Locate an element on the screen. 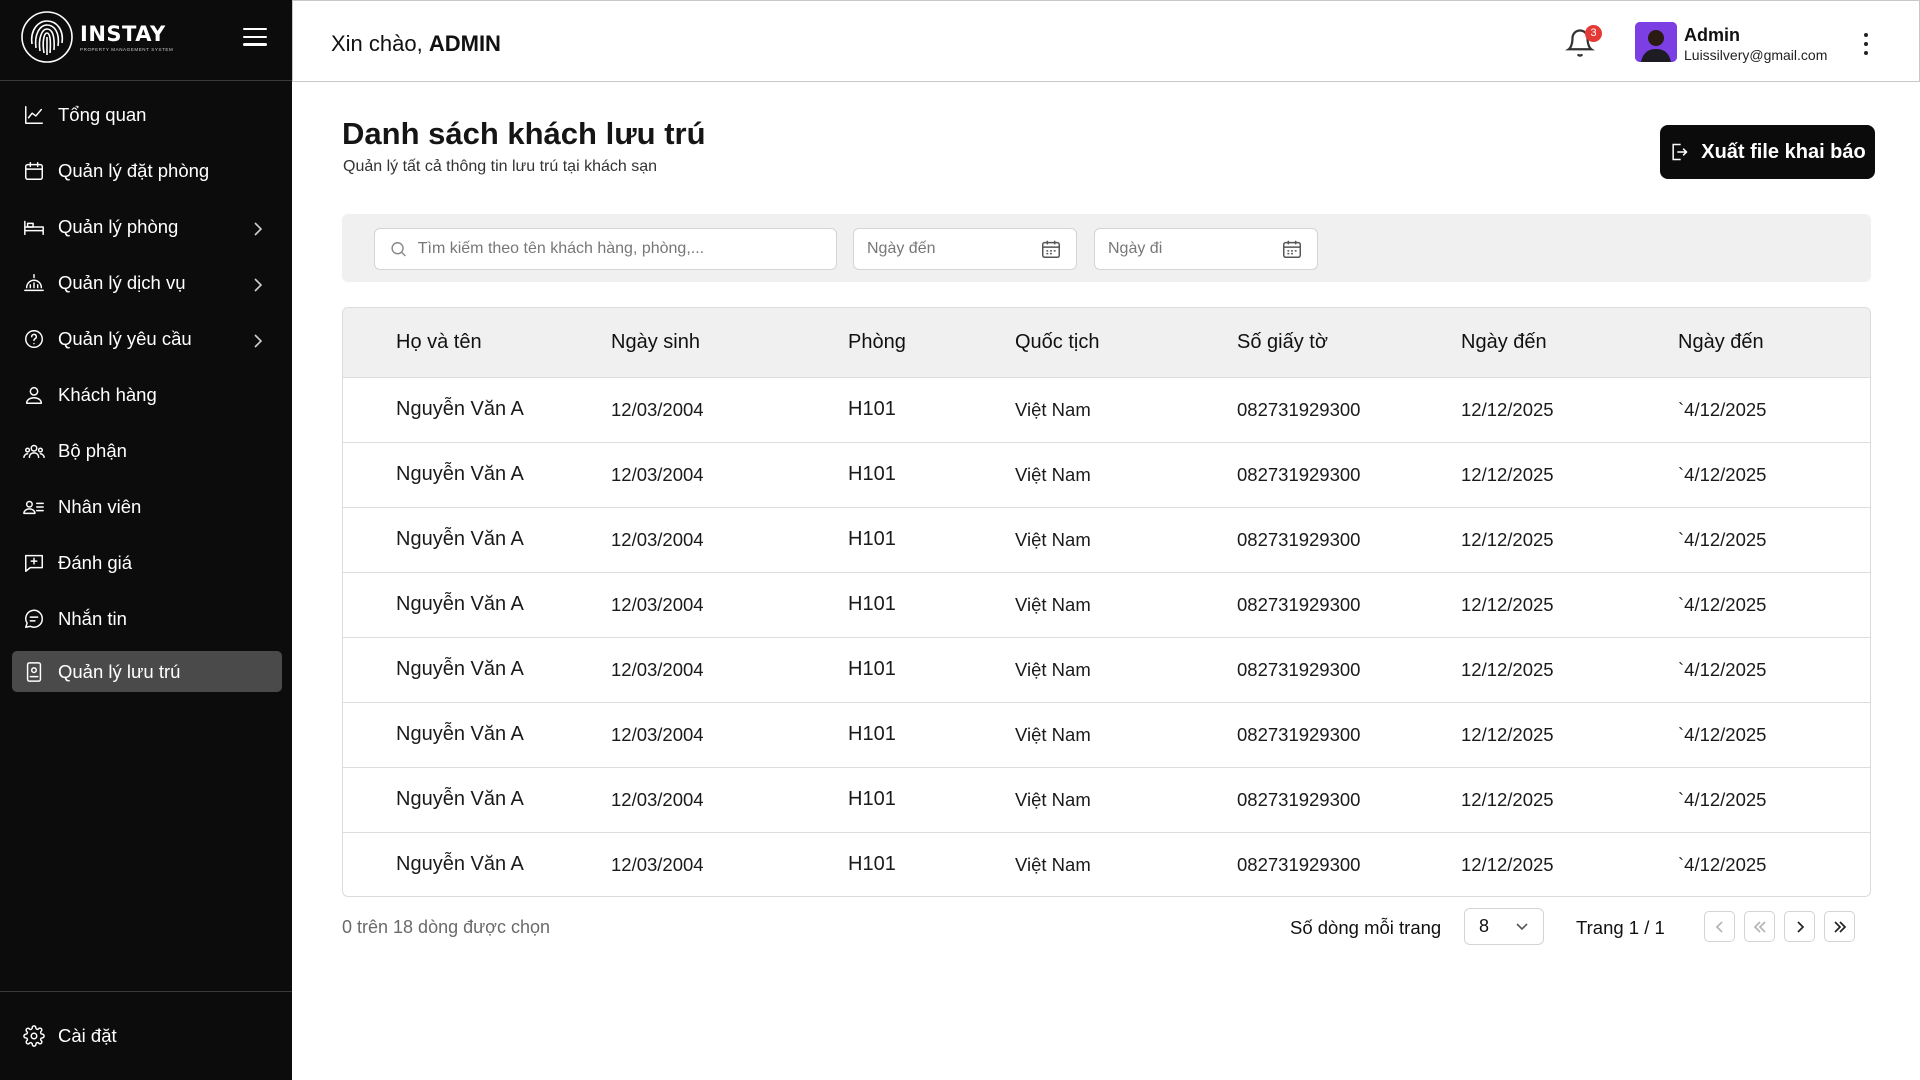  sidebar-item-messages: Nhắn tin is located at coordinates (146, 619).